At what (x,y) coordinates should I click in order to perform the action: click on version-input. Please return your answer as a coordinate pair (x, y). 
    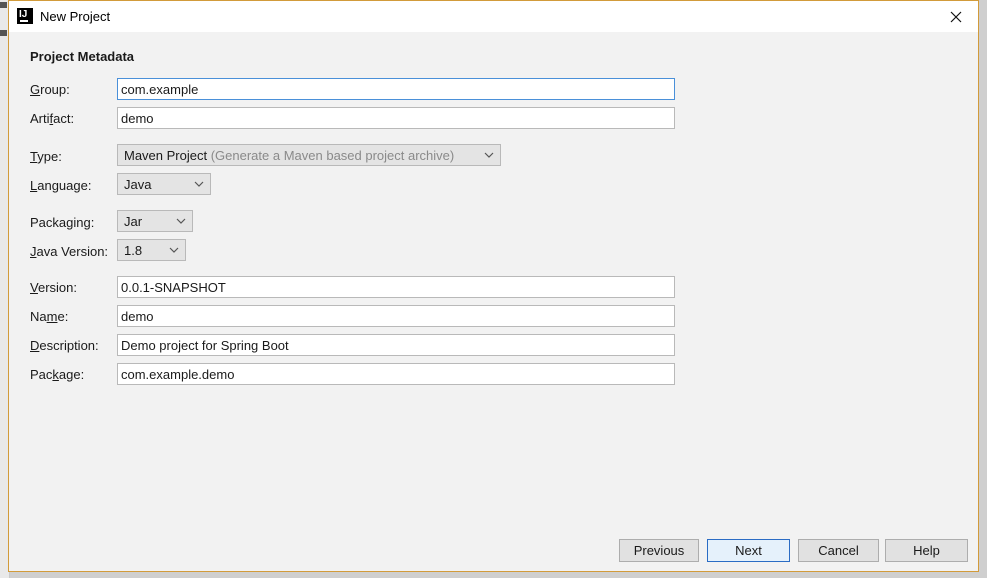
    Looking at the image, I should click on (396, 287).